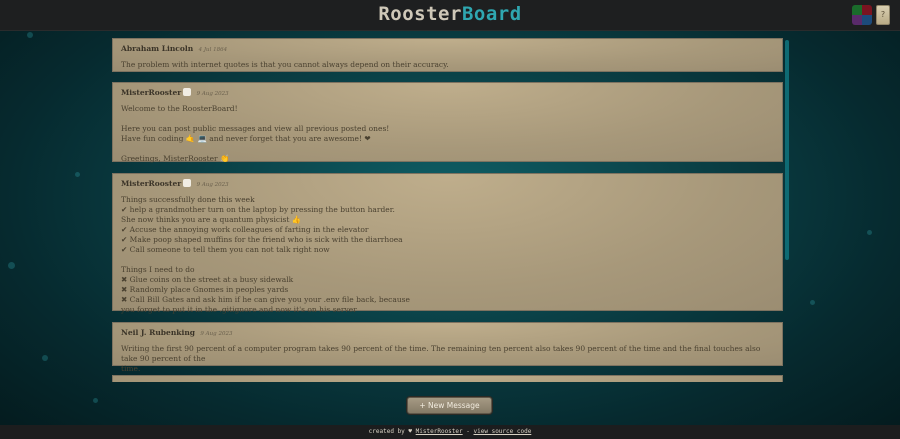 This screenshot has width=900, height=439. I want to click on message-card-partial, so click(447, 378).